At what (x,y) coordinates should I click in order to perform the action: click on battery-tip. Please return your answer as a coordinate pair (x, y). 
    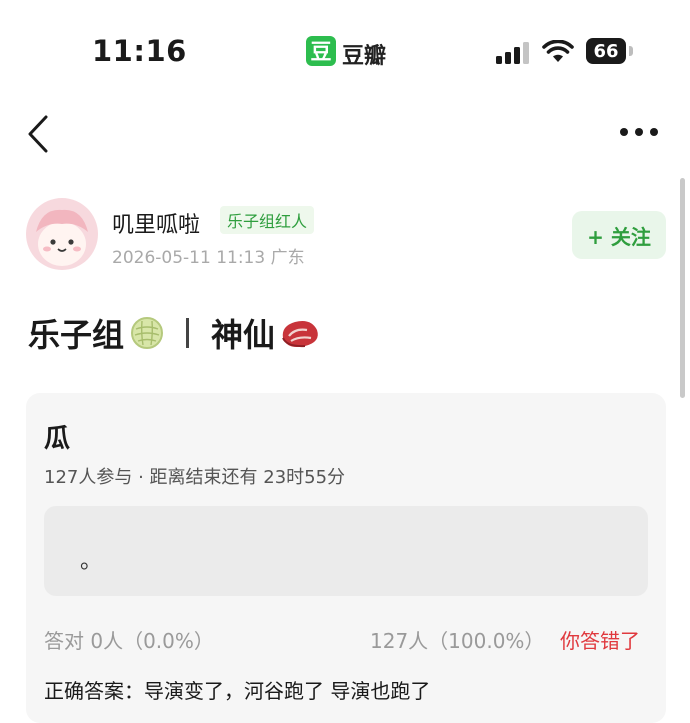
    Looking at the image, I should click on (631, 51).